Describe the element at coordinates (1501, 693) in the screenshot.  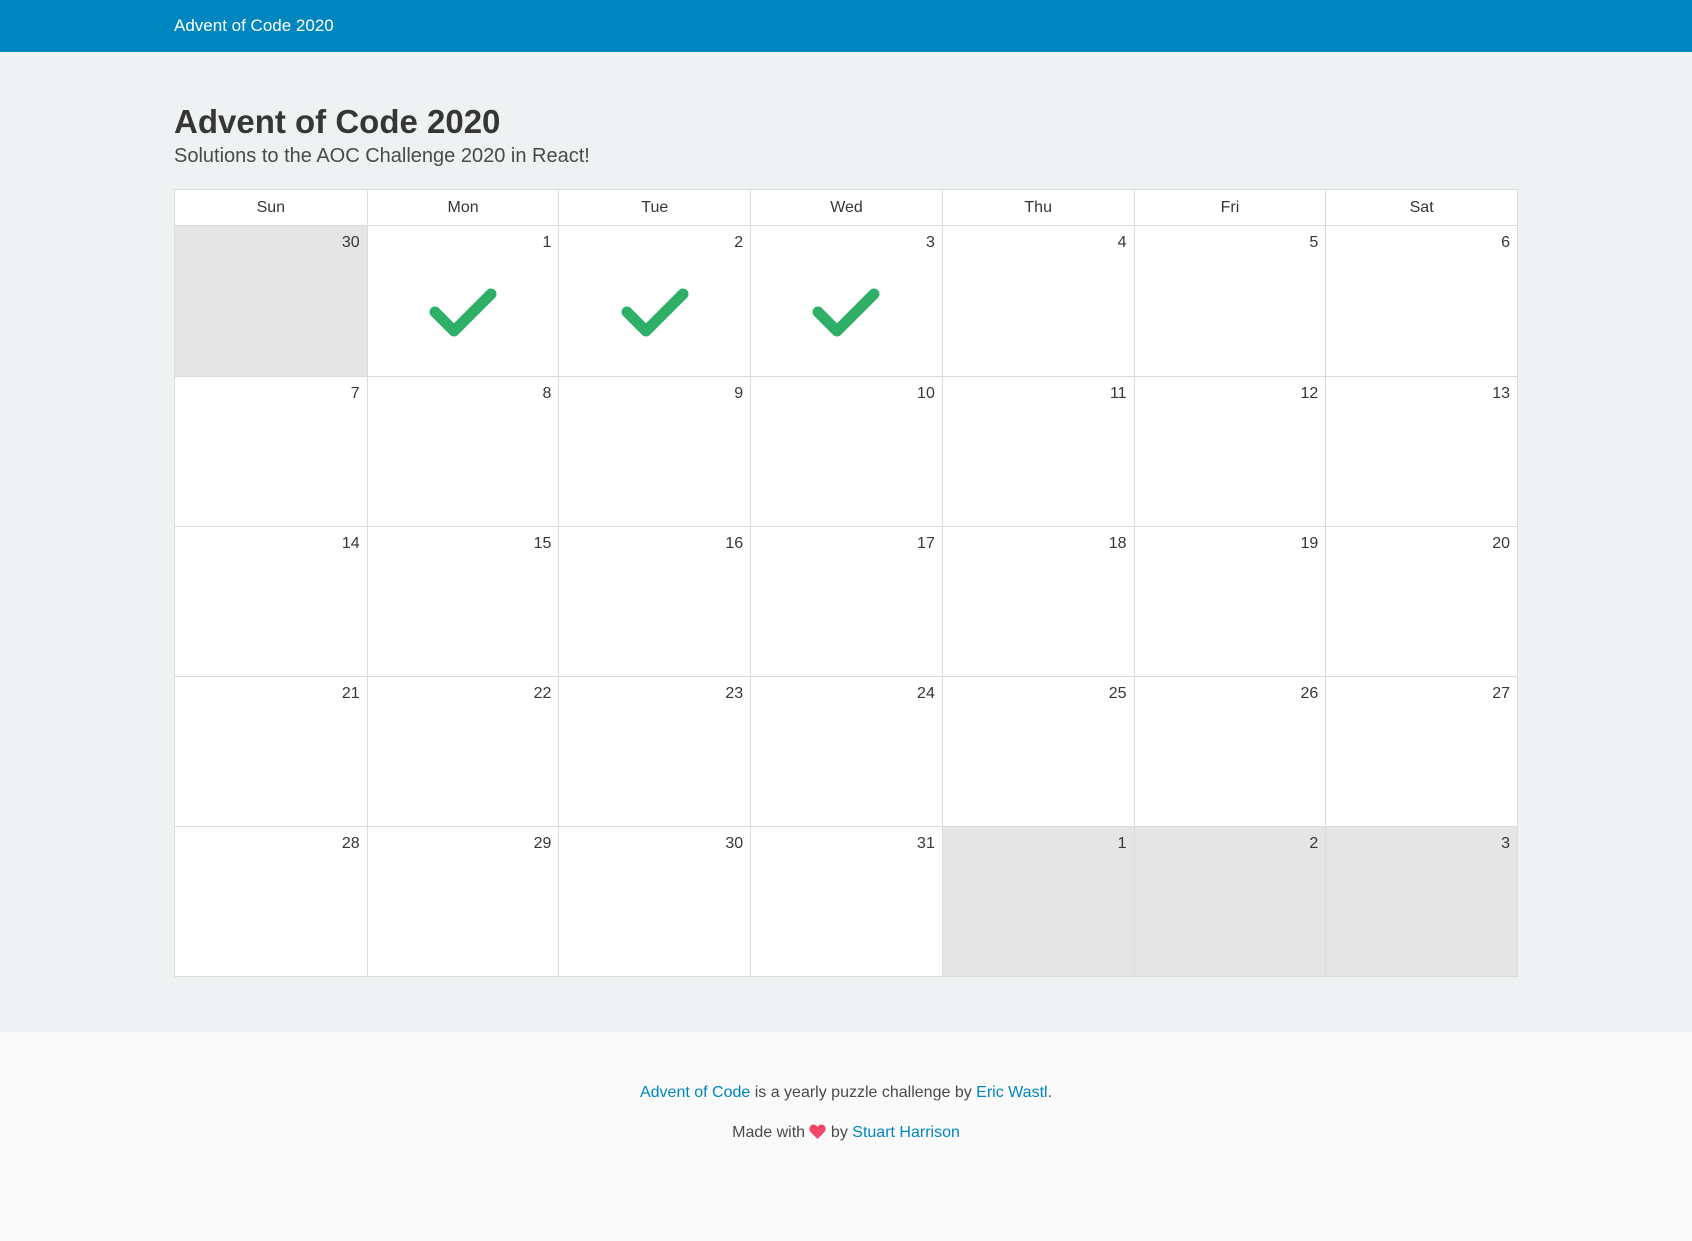
I see `day-number: 27` at that location.